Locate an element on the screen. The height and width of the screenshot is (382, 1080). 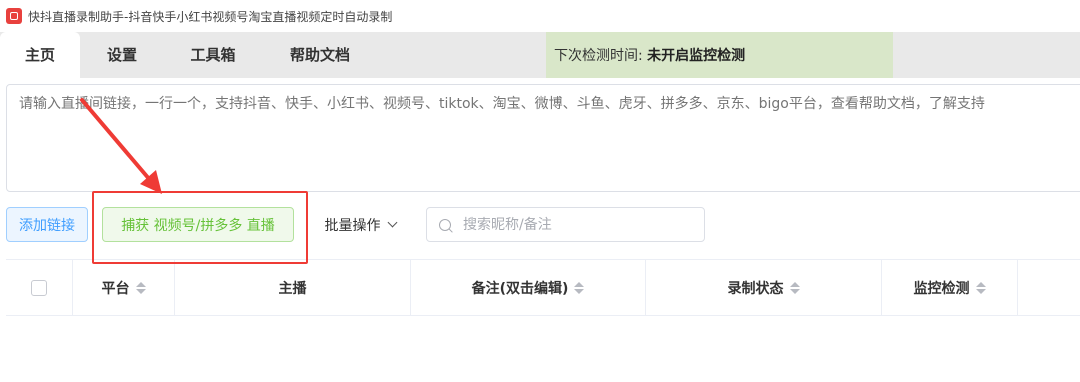
batch-operations-dropdown: 批量操作 is located at coordinates (360, 224).